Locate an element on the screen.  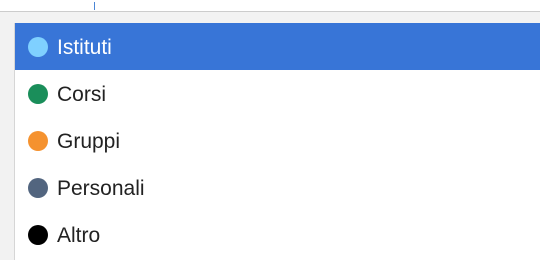
text-cursor is located at coordinates (94, 6).